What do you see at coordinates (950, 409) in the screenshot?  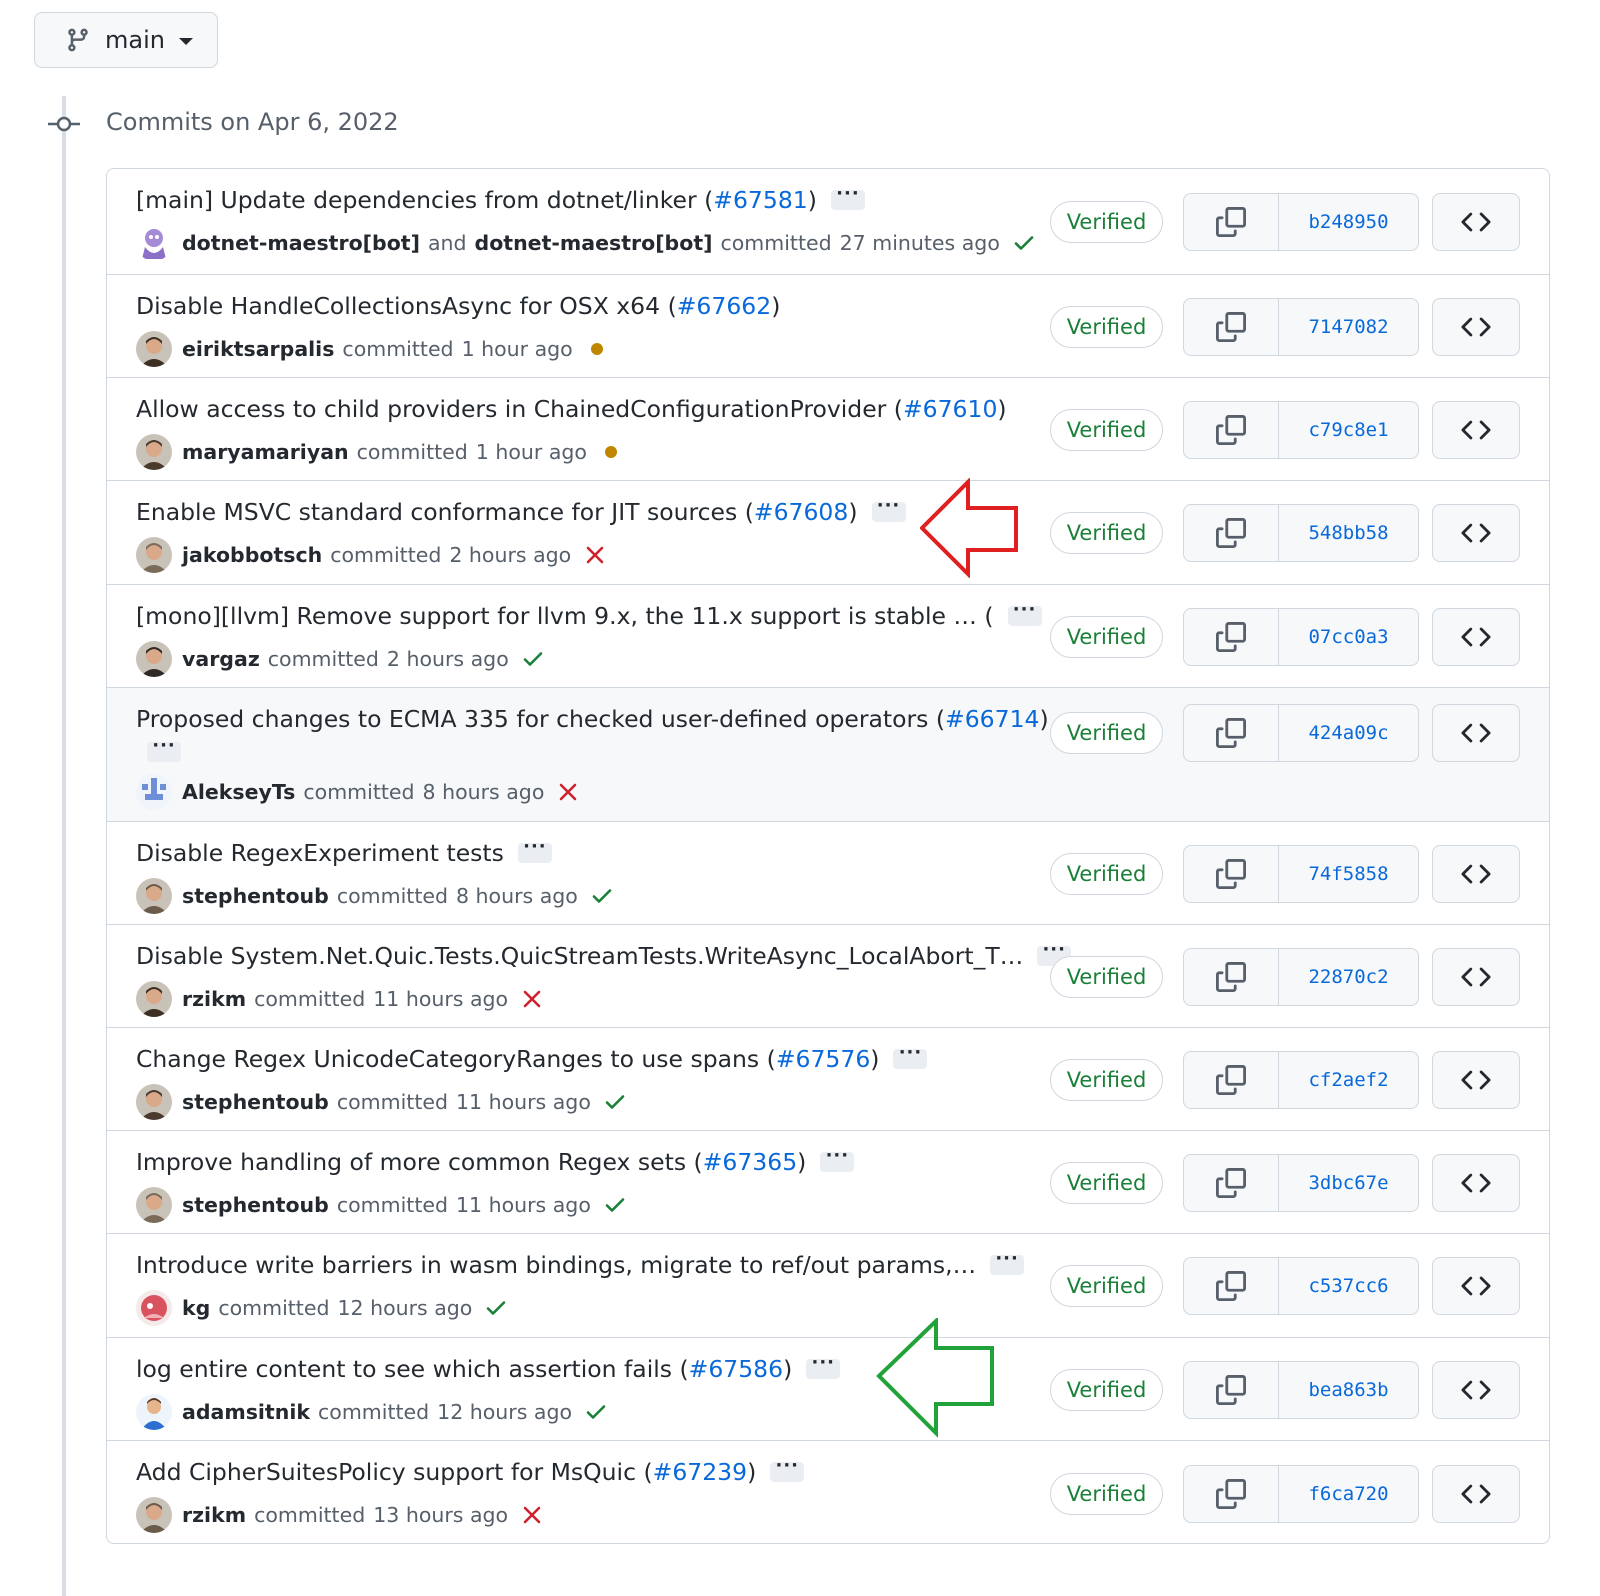 I see `pull-request-link: #67610` at bounding box center [950, 409].